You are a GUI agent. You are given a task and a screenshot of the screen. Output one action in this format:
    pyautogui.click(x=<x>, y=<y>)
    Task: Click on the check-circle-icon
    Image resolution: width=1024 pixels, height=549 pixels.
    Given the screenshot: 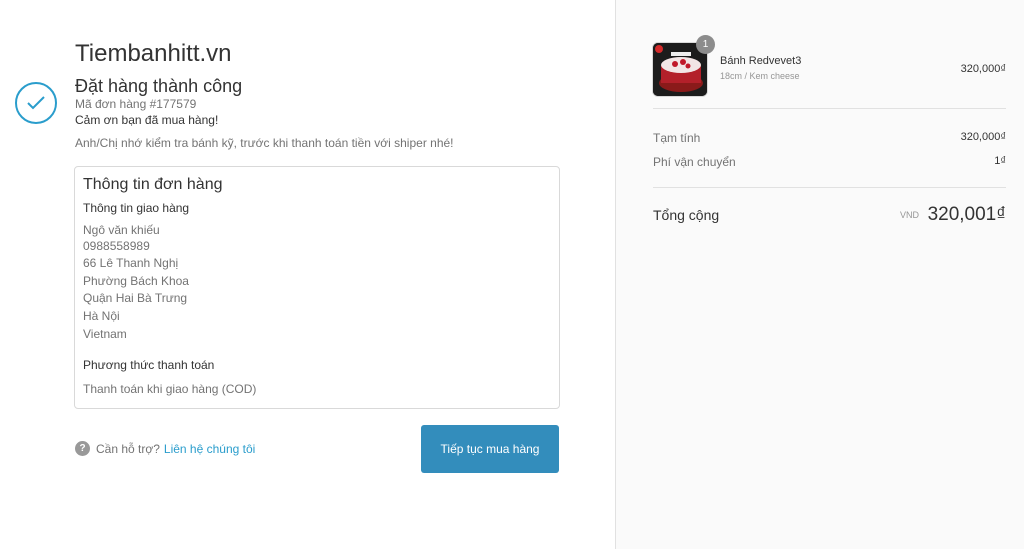 What is the action you would take?
    pyautogui.click(x=36, y=103)
    